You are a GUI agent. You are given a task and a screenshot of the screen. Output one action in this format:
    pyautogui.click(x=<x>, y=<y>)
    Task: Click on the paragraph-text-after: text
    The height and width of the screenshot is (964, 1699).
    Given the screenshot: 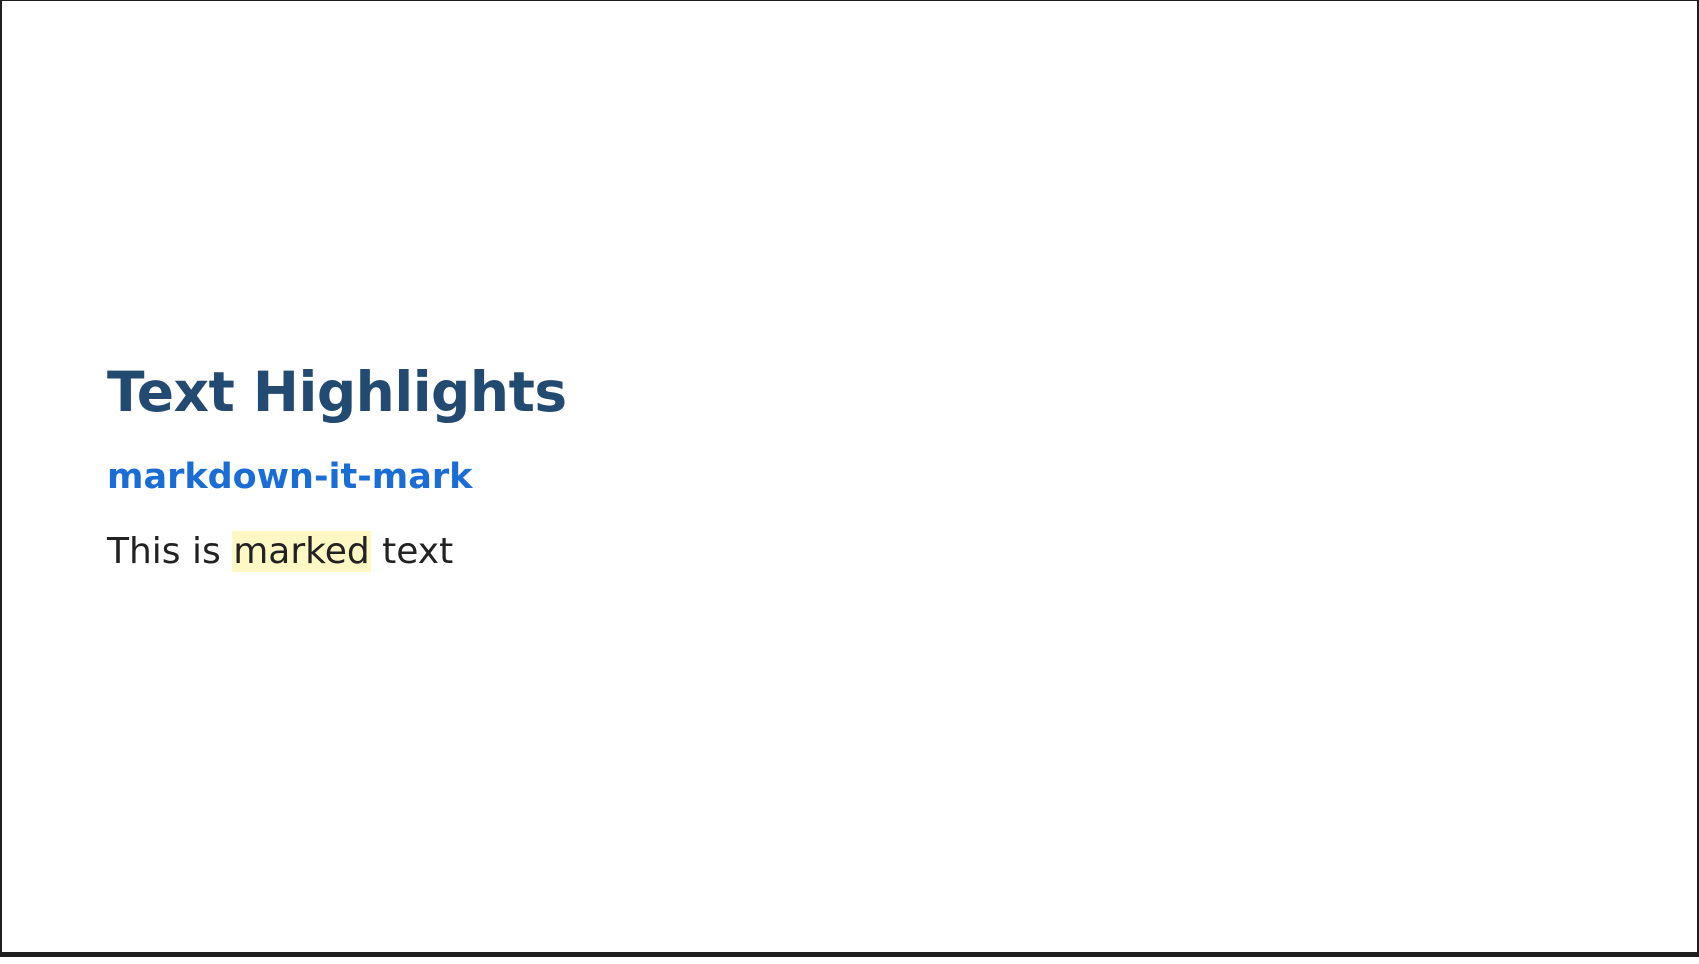 What is the action you would take?
    pyautogui.click(x=412, y=551)
    